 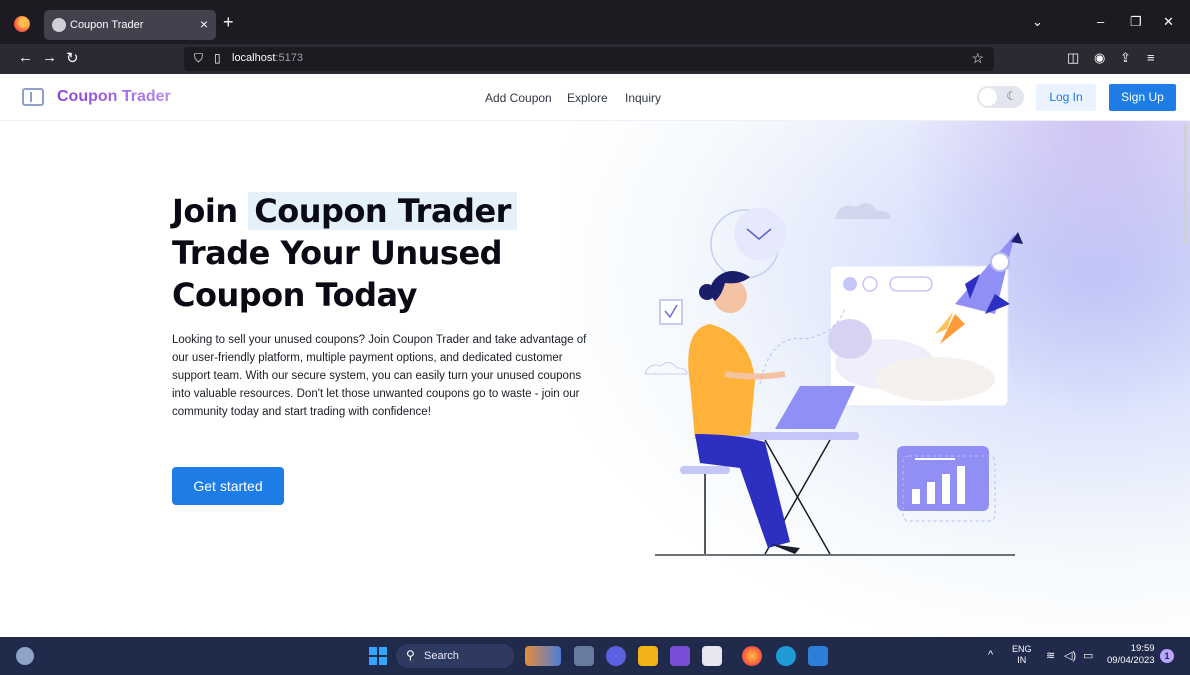 What do you see at coordinates (1011, 96) in the screenshot?
I see `moon-icon: ☾` at bounding box center [1011, 96].